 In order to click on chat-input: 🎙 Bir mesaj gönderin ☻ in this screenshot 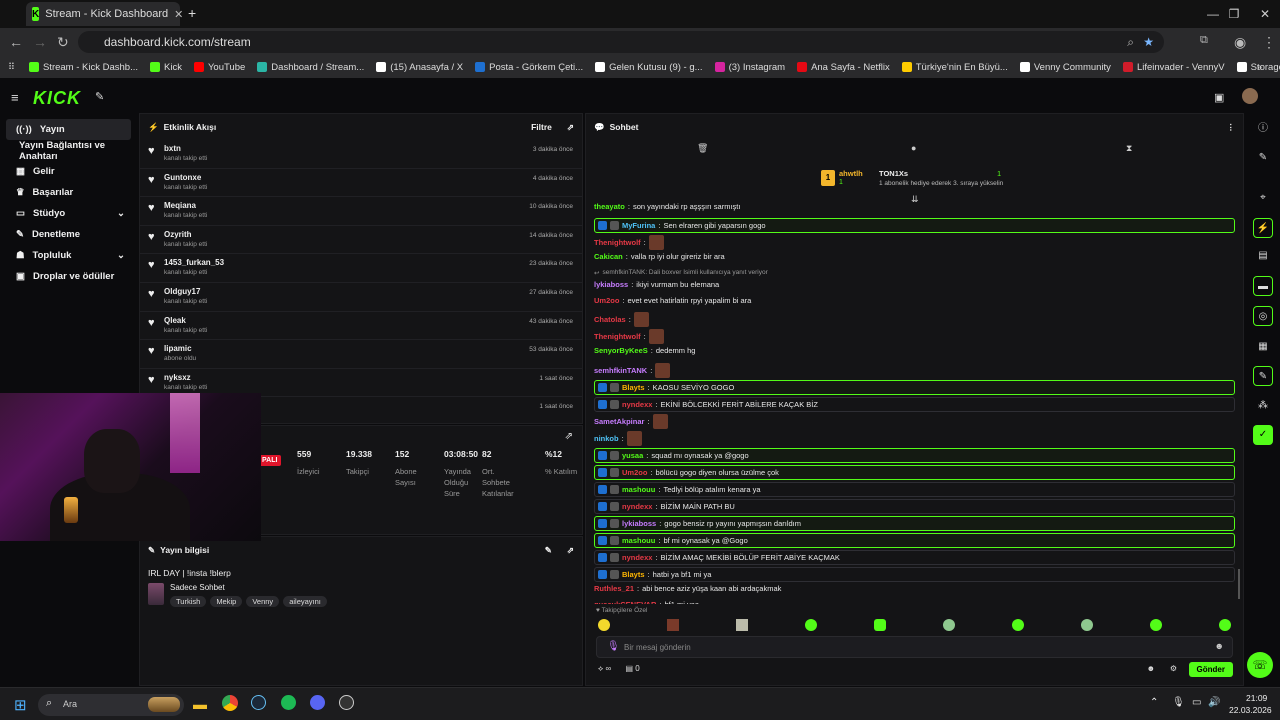, I will do `click(914, 647)`.